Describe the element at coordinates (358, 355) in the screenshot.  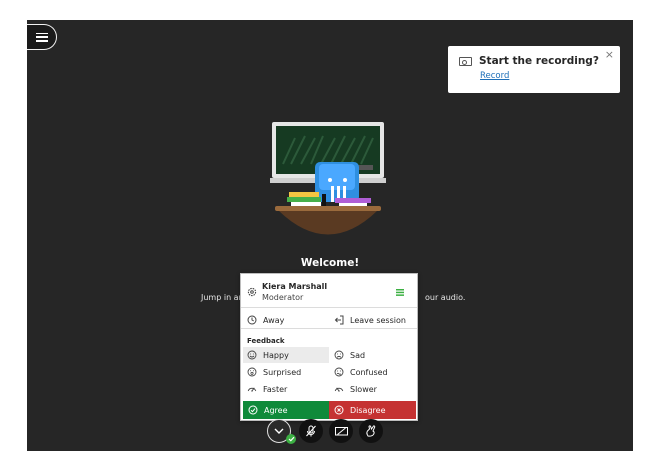
I see `sad-label: Sad` at that location.